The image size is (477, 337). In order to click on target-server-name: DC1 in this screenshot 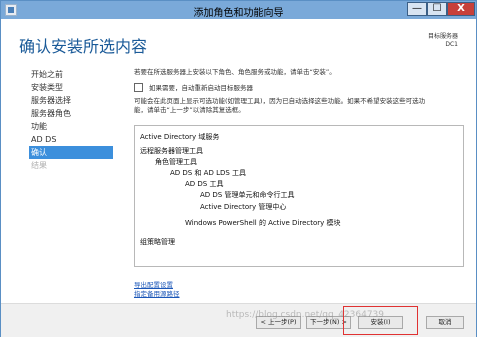, I will do `click(451, 44)`.